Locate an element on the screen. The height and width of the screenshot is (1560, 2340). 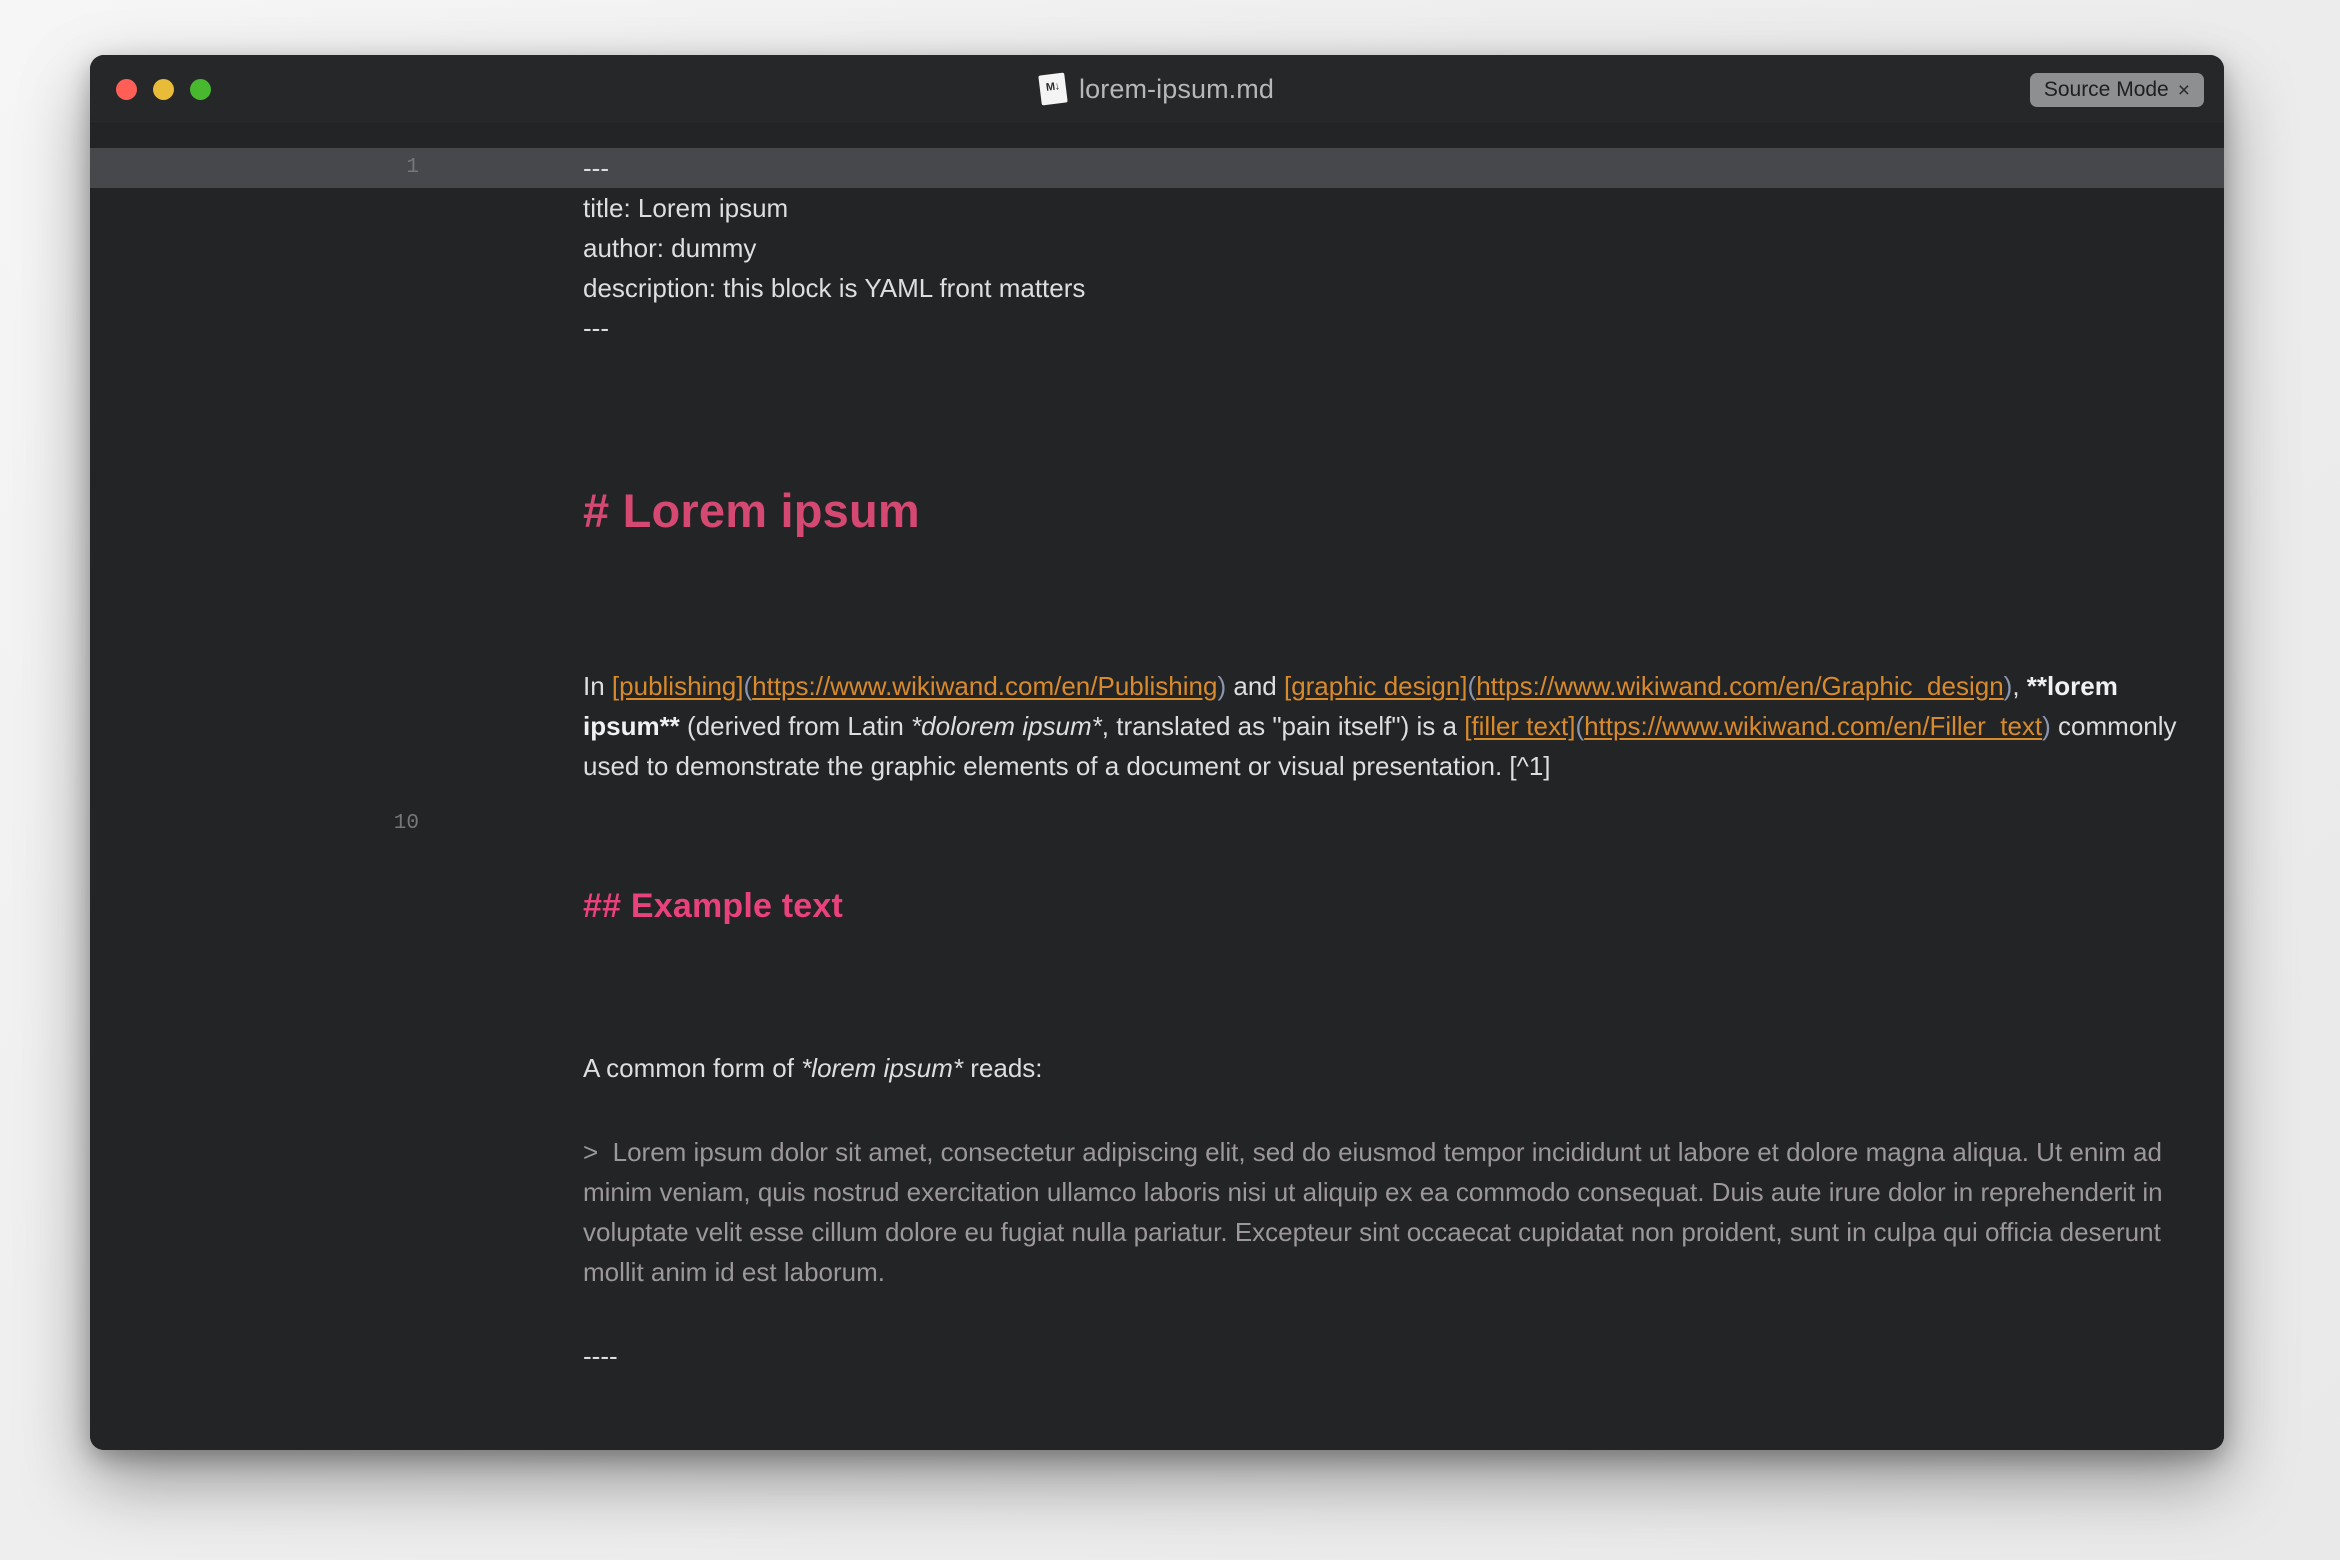
heading-level-2: ## Example text is located at coordinates (713, 906).